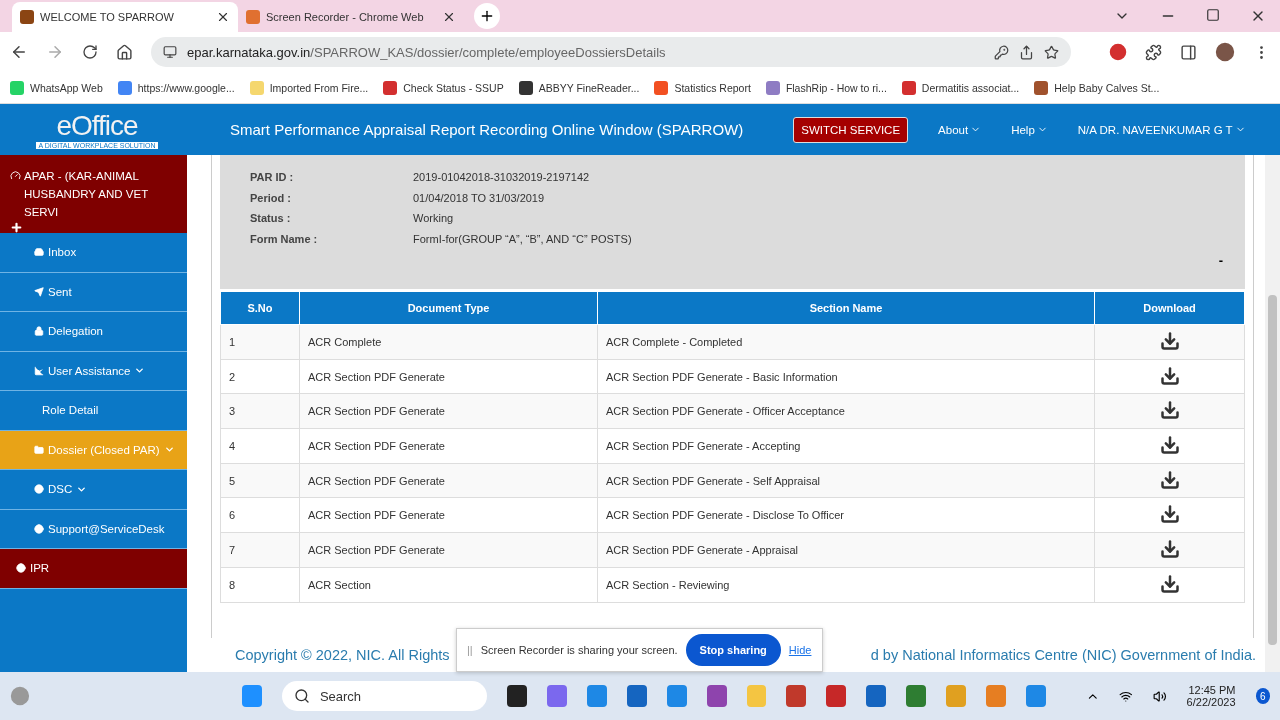 The image size is (1280, 720). I want to click on table-cell: ACR Section PDF Generate - Officer Acceptance, so click(846, 411).